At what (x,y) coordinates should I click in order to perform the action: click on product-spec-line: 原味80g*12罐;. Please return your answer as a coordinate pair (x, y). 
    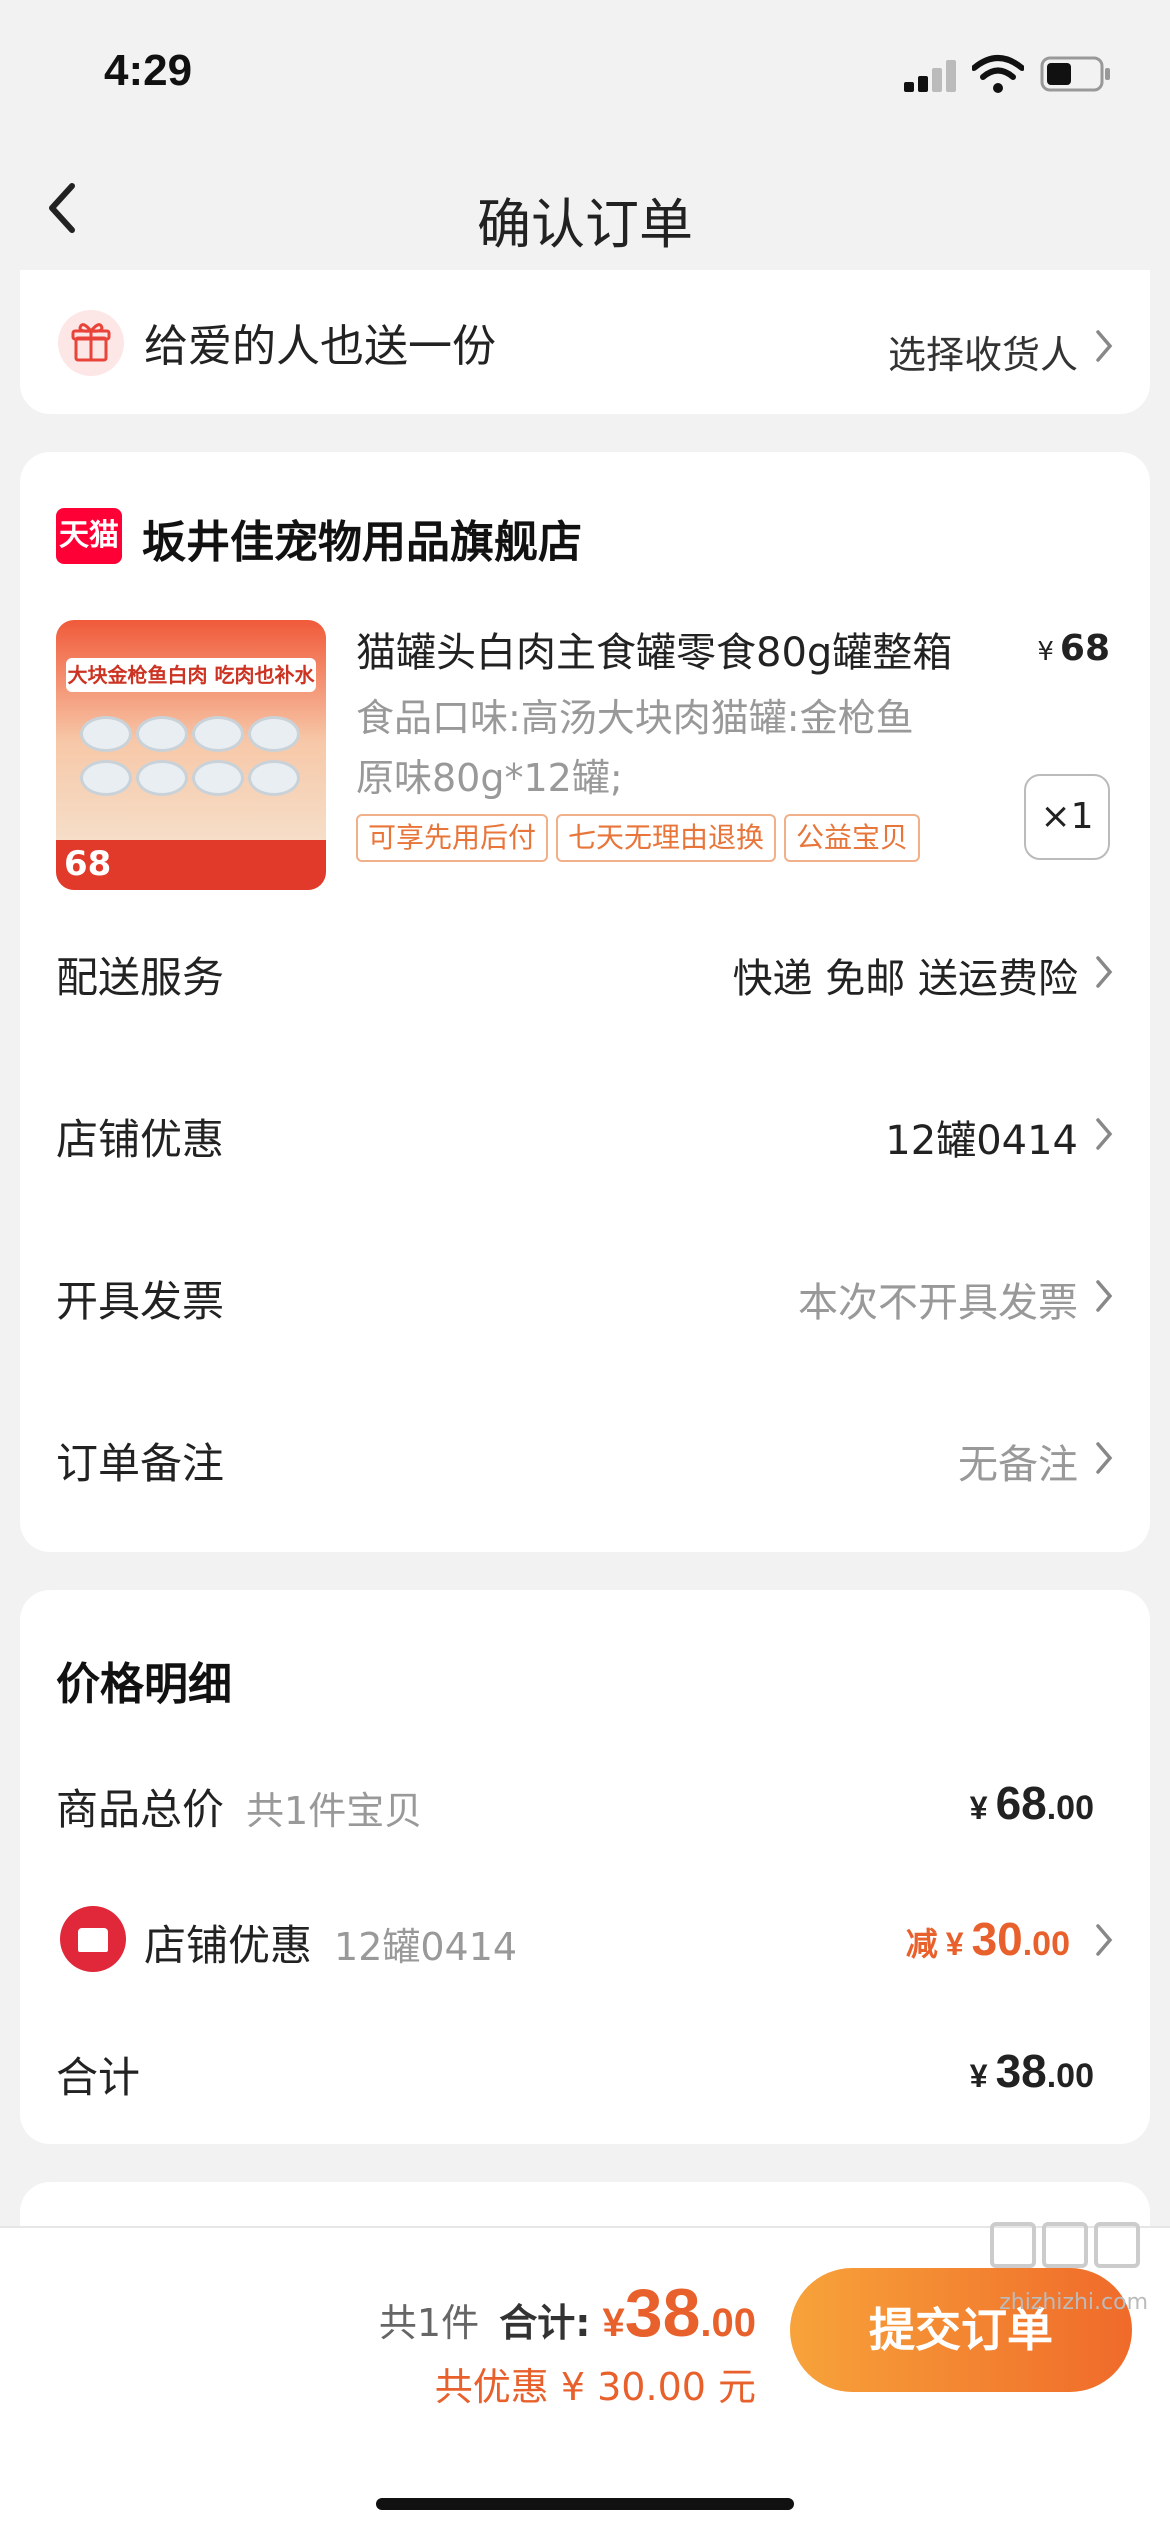
    Looking at the image, I should click on (489, 778).